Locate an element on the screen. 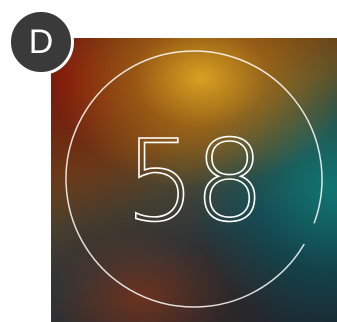  option-letter-badge: D is located at coordinates (41, 42).